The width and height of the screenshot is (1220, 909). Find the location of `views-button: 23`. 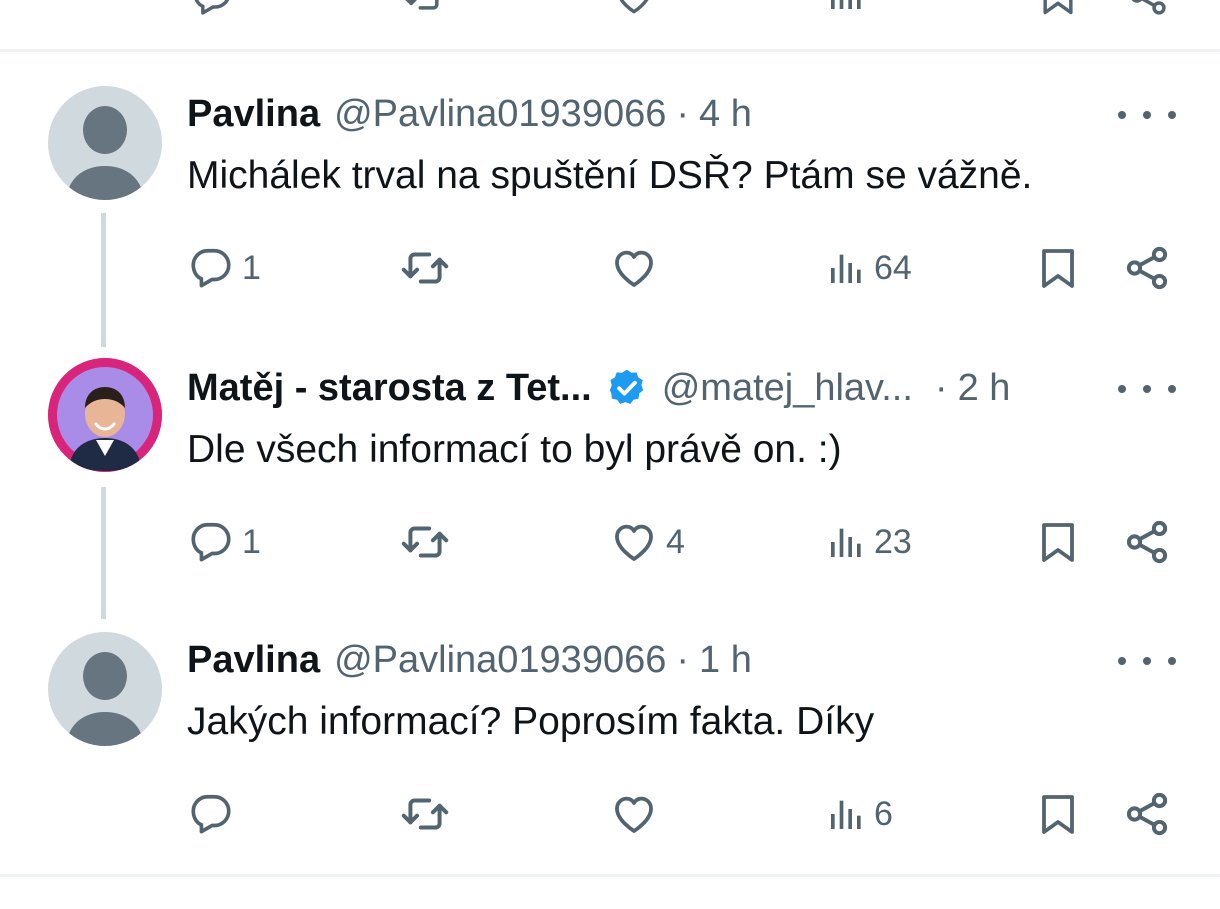

views-button: 23 is located at coordinates (869, 542).